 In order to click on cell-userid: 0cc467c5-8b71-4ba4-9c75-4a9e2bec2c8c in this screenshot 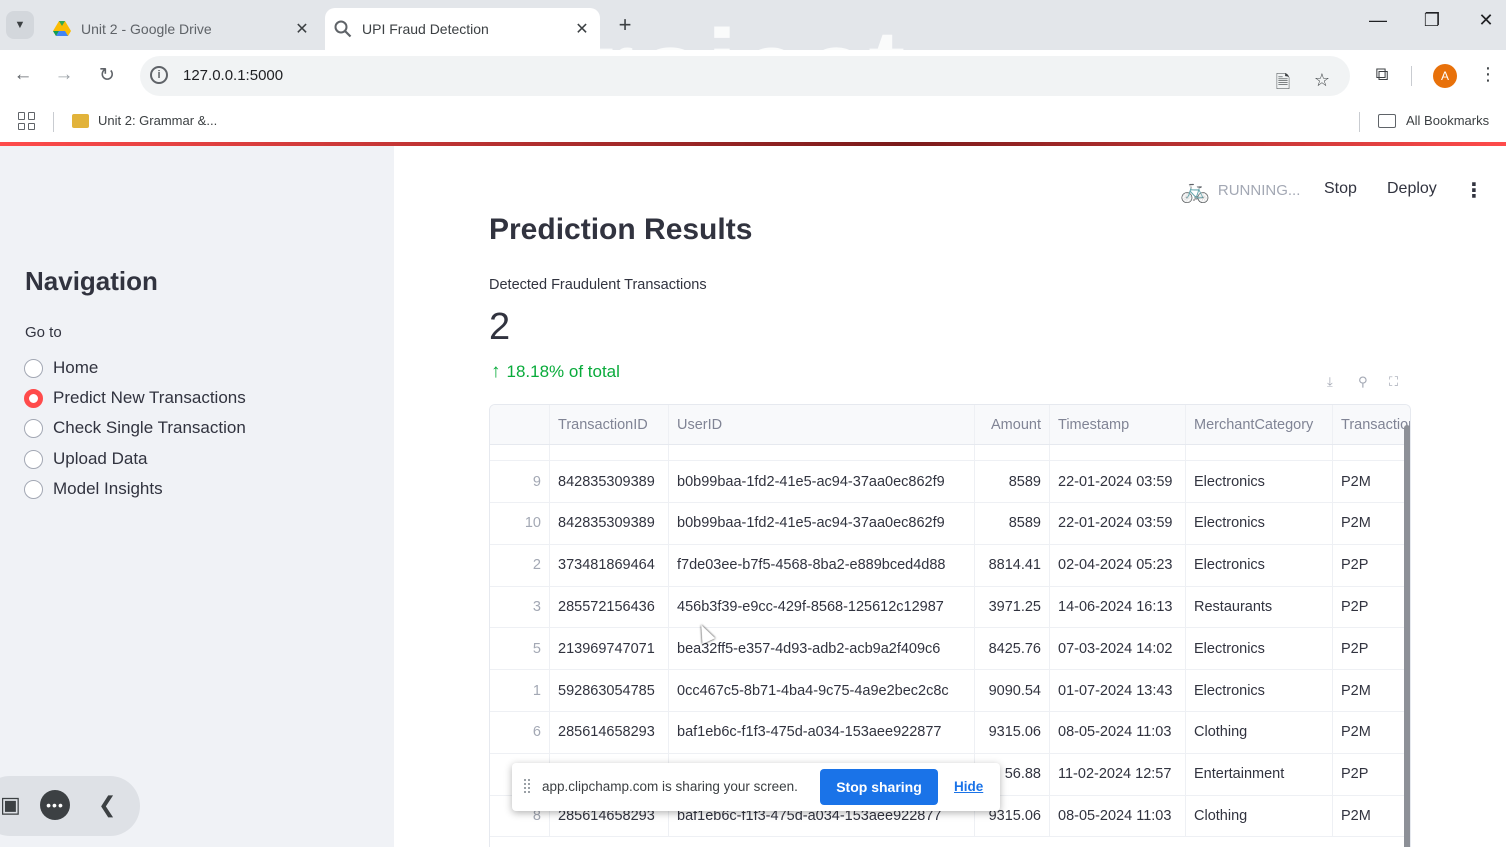, I will do `click(822, 690)`.